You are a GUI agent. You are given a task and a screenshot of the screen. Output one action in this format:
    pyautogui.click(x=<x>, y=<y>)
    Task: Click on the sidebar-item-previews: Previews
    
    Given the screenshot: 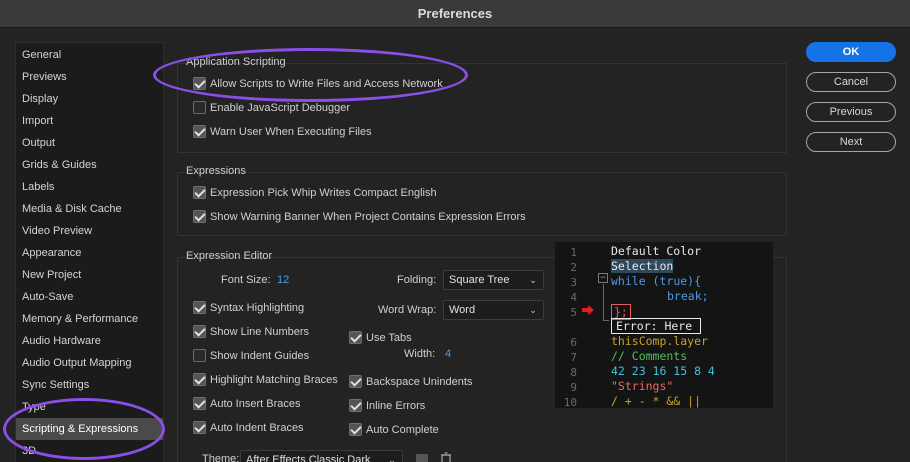 What is the action you would take?
    pyautogui.click(x=89, y=77)
    